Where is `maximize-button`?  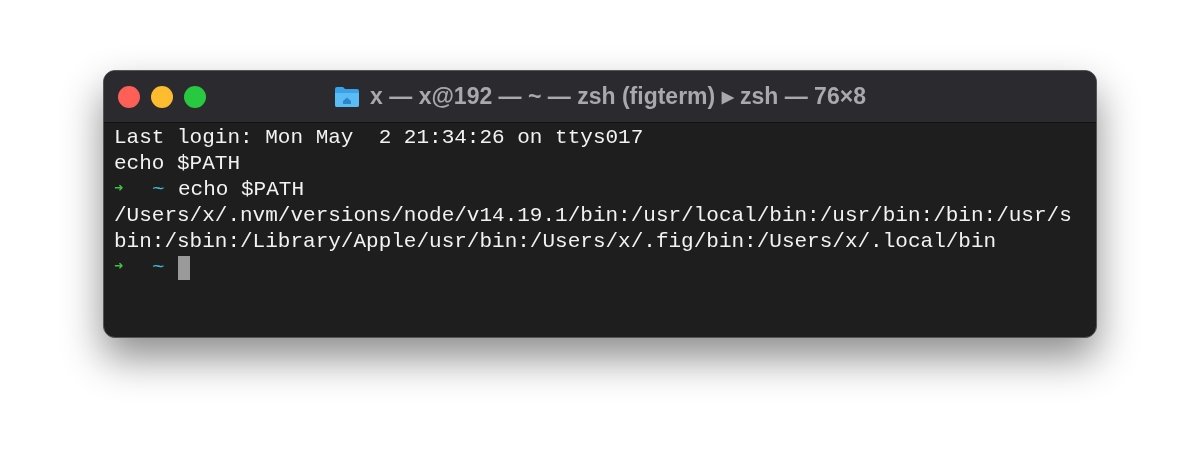
maximize-button is located at coordinates (195, 96).